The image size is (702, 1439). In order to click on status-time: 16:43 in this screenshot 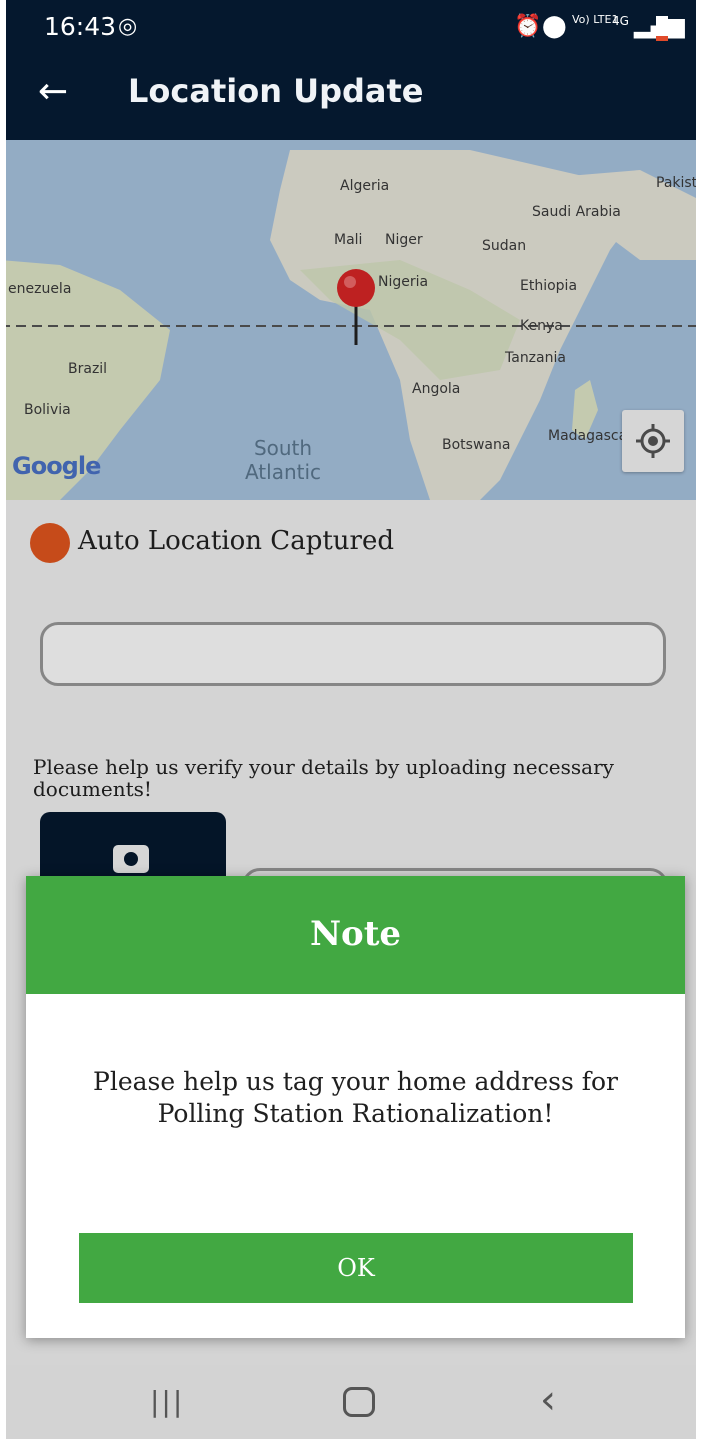, I will do `click(80, 26)`.